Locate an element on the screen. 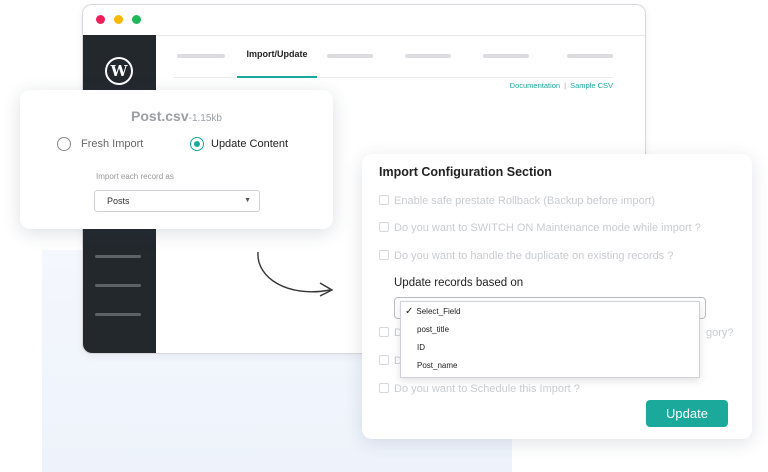  wordpress-logo-icon: W is located at coordinates (119, 71).